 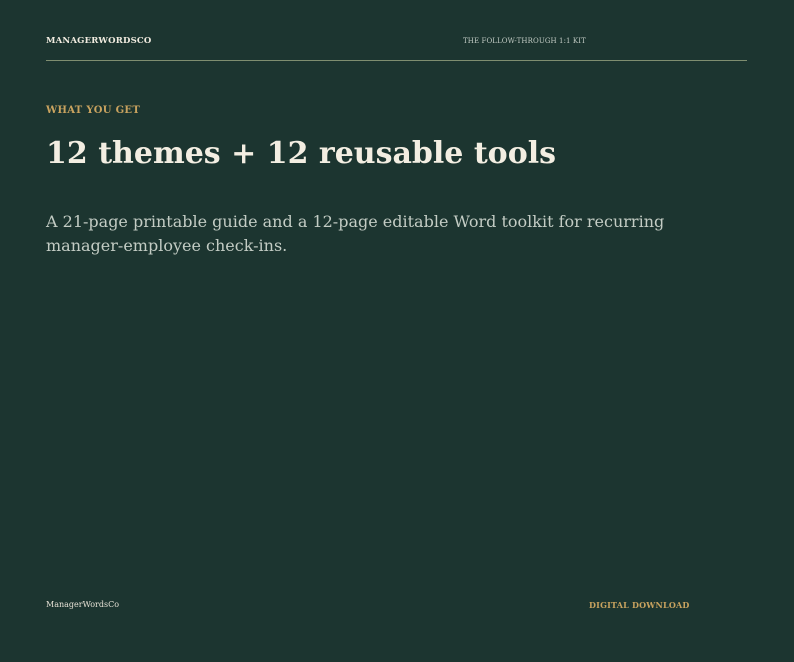 I want to click on page-title: 12 themes + 12 reusable tools, so click(x=301, y=153).